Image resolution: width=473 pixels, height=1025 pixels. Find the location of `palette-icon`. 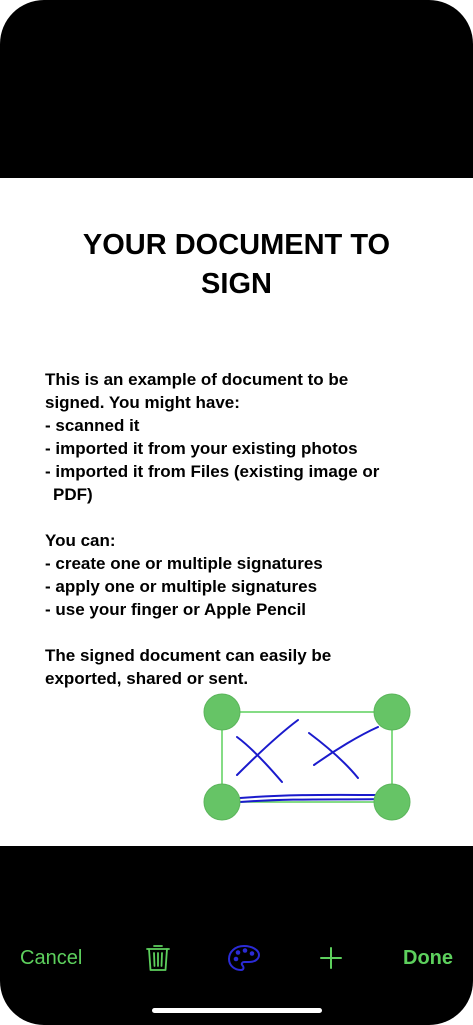

palette-icon is located at coordinates (244, 958).